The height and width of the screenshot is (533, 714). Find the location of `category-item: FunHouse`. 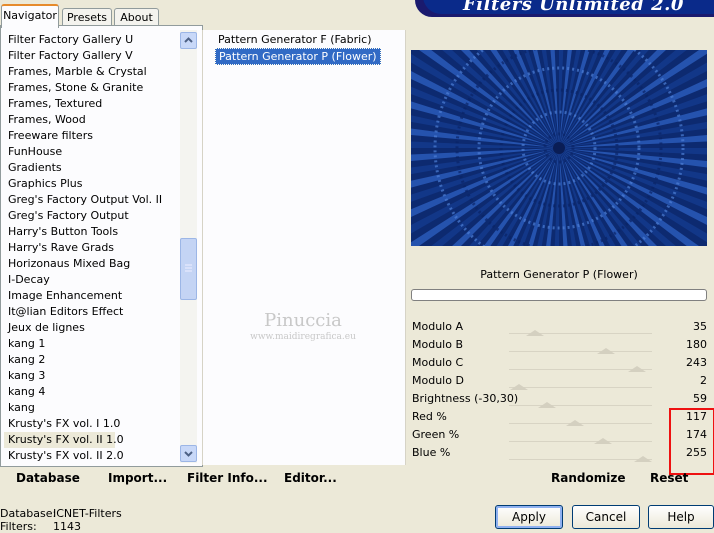

category-item: FunHouse is located at coordinates (35, 152).